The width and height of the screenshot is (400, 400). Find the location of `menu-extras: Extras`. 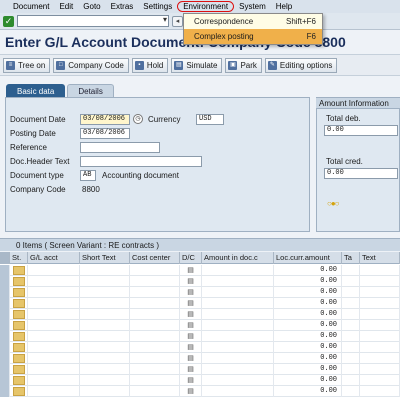

menu-extras: Extras is located at coordinates (122, 6).